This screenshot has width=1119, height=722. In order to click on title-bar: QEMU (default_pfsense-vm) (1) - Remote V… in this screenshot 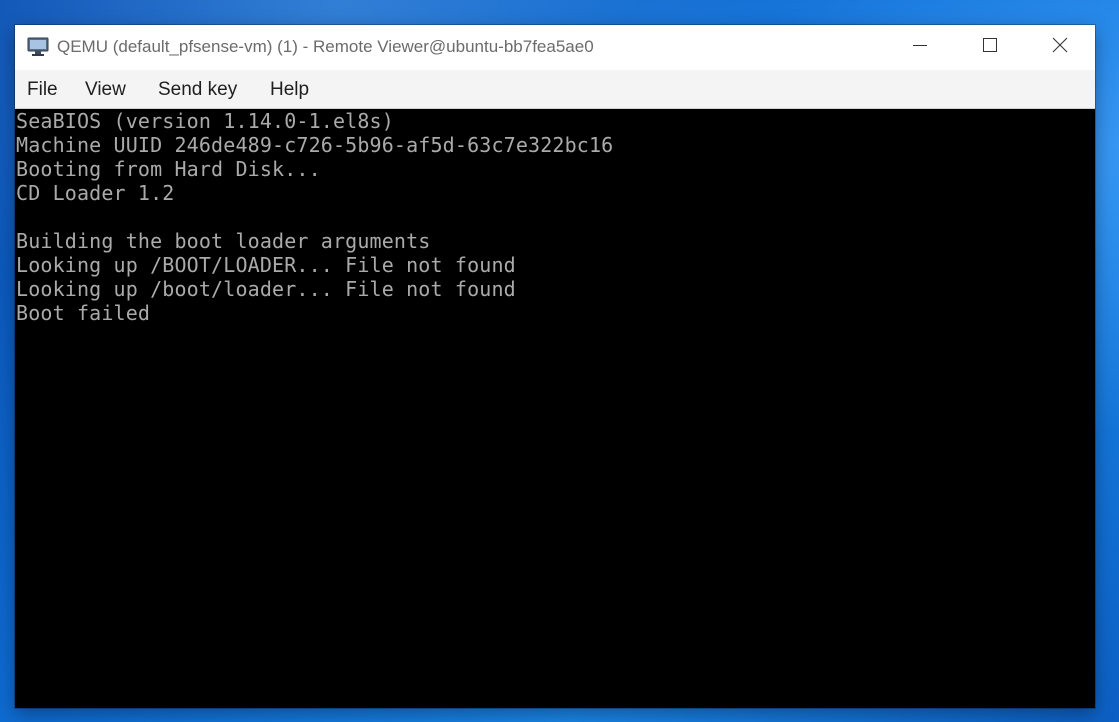, I will do `click(555, 47)`.